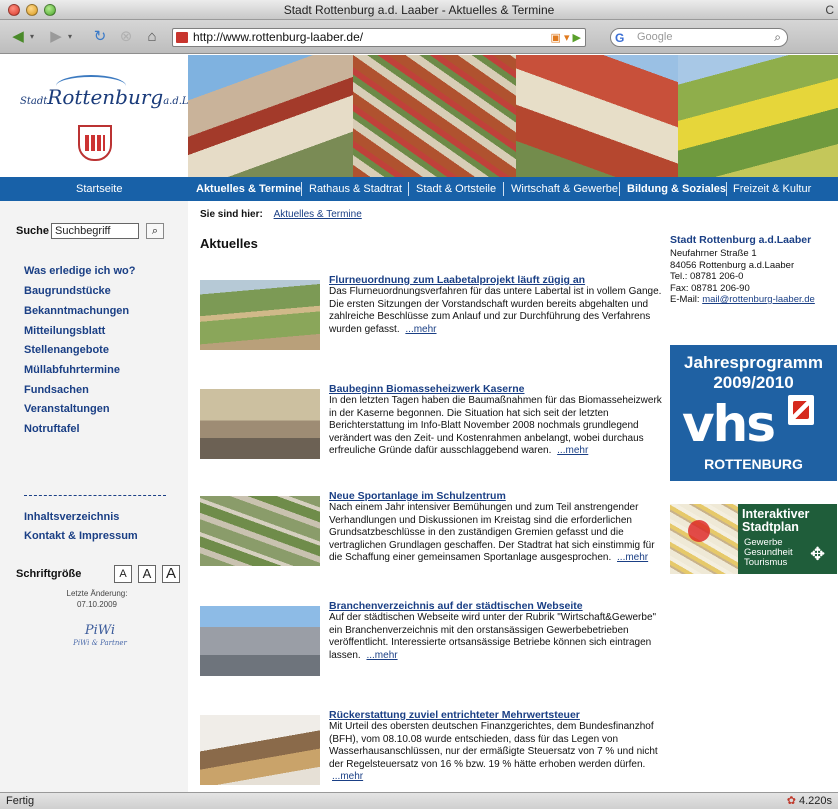  I want to click on nav-stadt-ortsteile: Stadt & Ortsteile, so click(456, 189).